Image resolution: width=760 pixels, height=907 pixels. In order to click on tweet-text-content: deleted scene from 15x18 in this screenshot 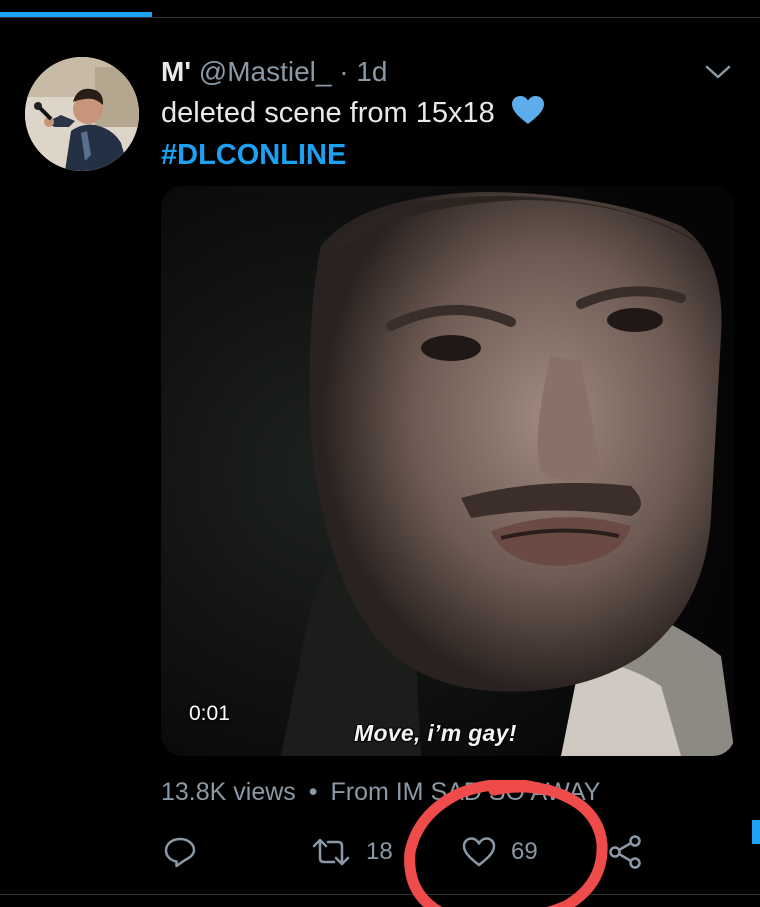, I will do `click(328, 113)`.